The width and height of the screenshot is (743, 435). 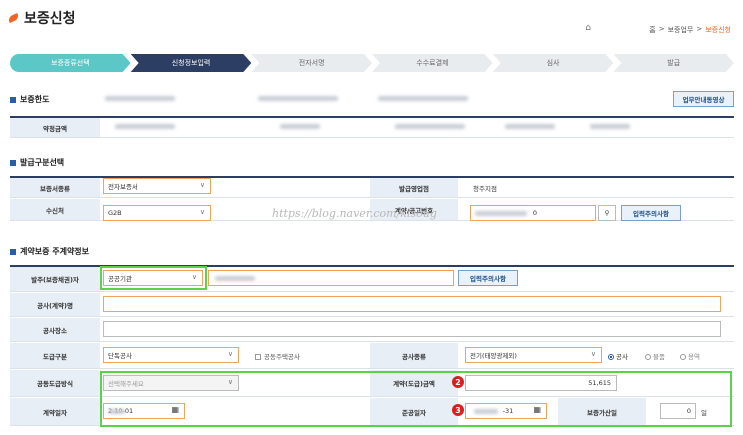 What do you see at coordinates (414, 355) in the screenshot?
I see `kind-label: 공사종류` at bounding box center [414, 355].